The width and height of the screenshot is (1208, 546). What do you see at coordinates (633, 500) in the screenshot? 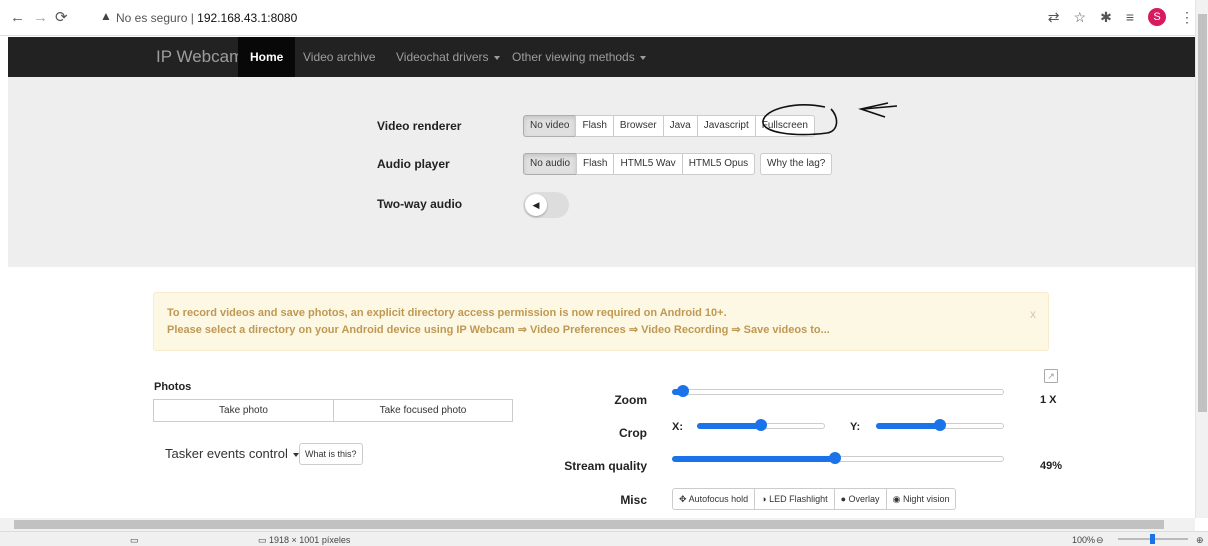
I see `misc-label: Misc` at bounding box center [633, 500].